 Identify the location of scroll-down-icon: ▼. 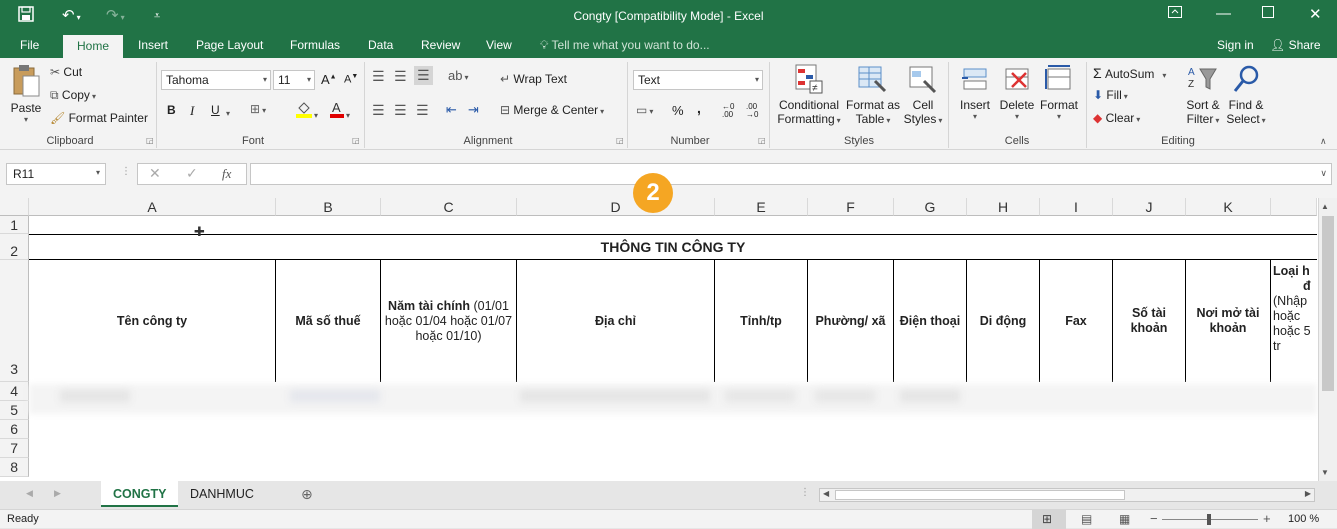
(1325, 472).